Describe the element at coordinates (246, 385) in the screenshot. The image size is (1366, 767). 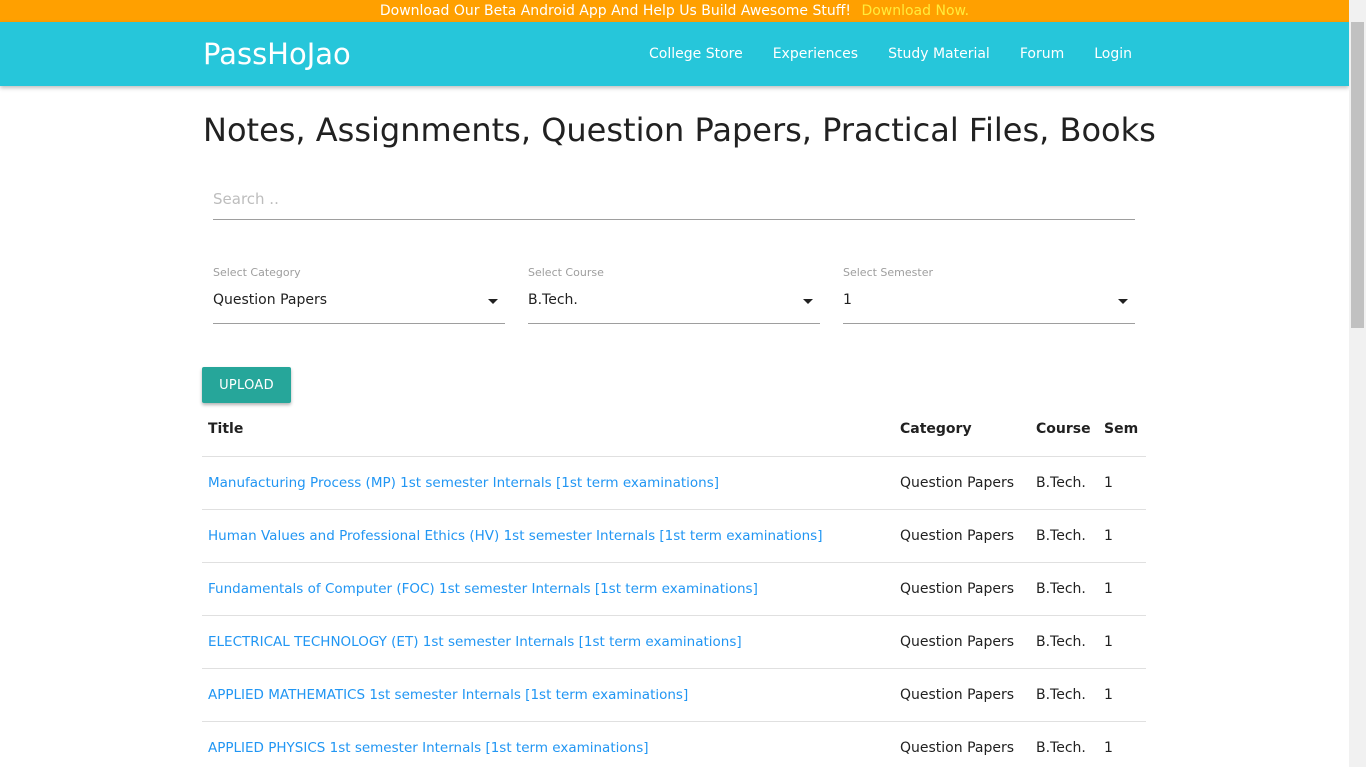
I see `upload-button: UPLOAD` at that location.